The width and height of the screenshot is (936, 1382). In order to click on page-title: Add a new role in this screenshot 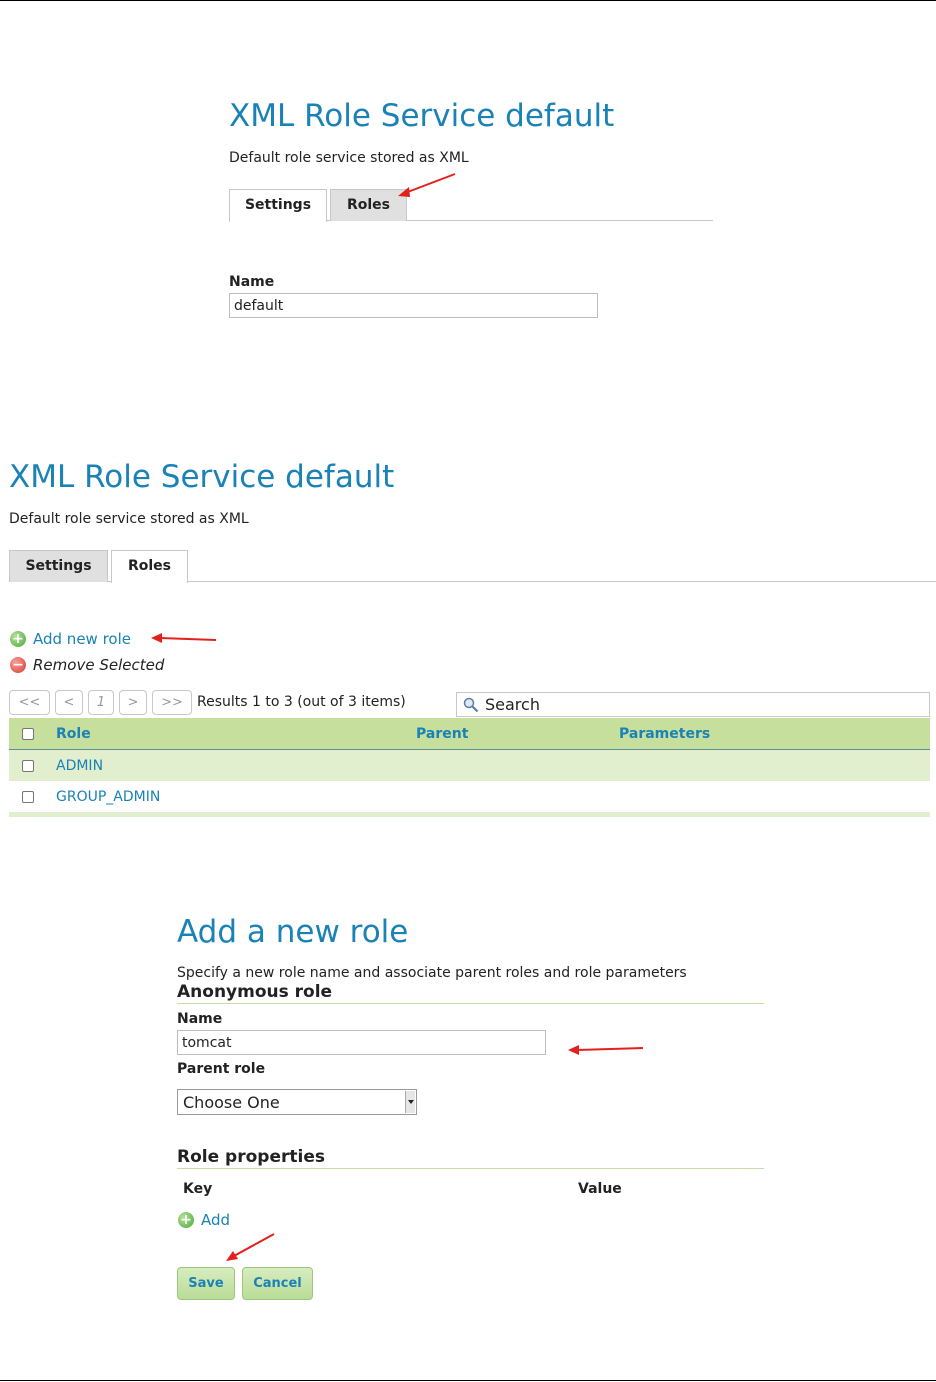, I will do `click(293, 932)`.